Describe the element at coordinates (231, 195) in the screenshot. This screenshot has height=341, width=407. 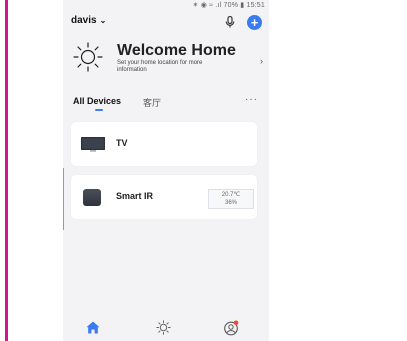
I see `temperature-value: 20.7℃` at that location.